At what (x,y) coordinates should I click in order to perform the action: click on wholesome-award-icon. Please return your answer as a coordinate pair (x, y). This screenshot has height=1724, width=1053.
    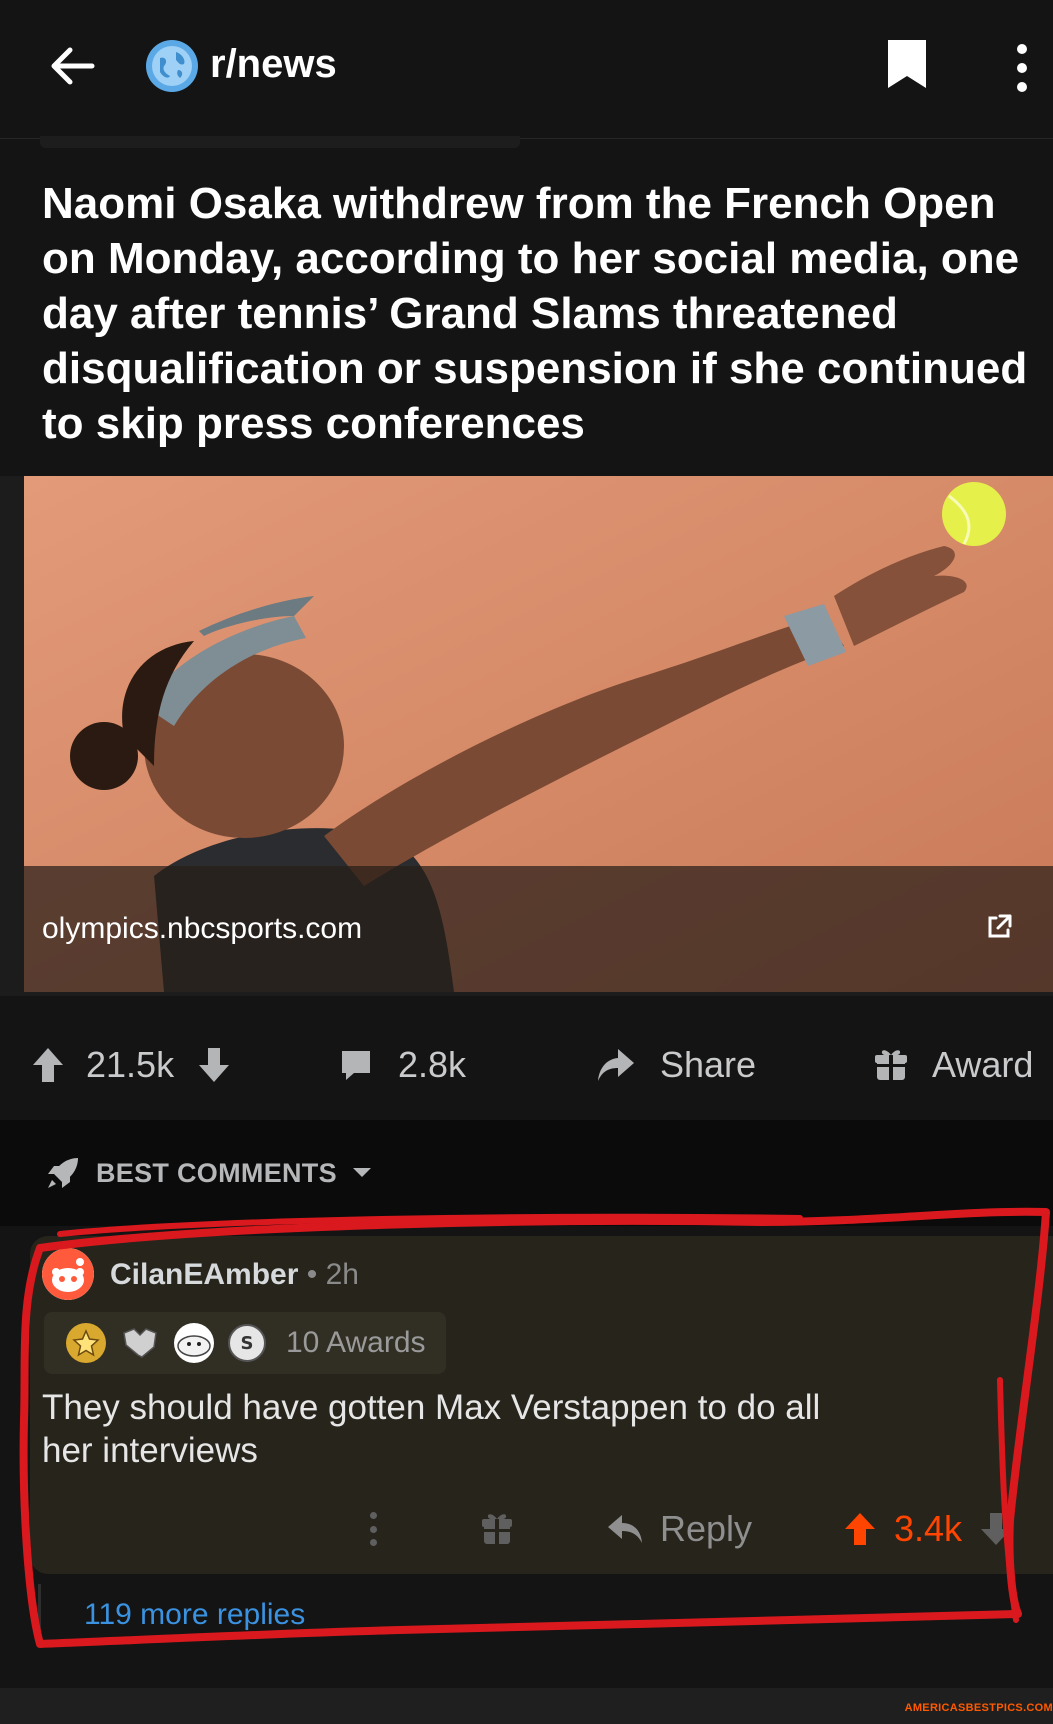
    Looking at the image, I should click on (194, 1343).